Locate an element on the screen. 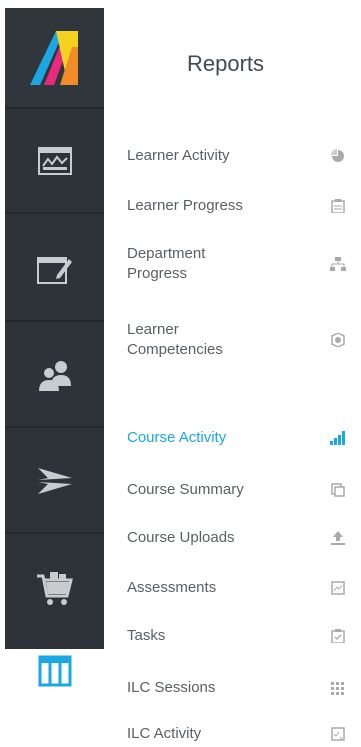 This screenshot has width=361, height=747. report-item-learner-activity: Learner Activity is located at coordinates (242, 156).